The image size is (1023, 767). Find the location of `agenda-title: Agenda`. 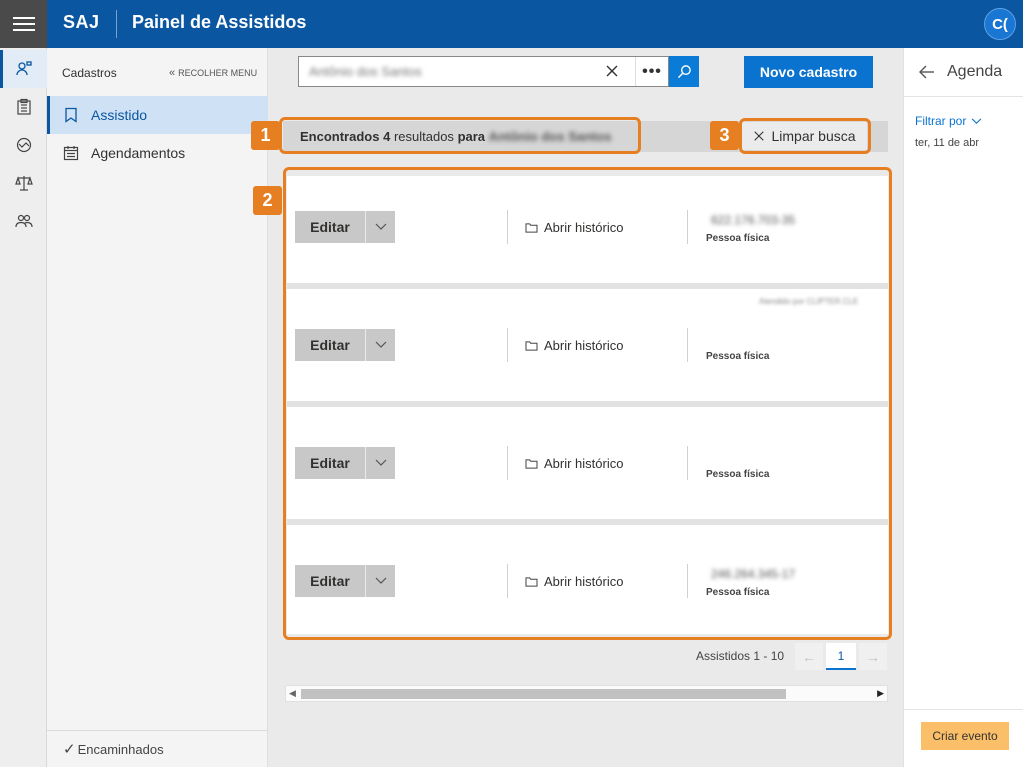

agenda-title: Agenda is located at coordinates (975, 71).